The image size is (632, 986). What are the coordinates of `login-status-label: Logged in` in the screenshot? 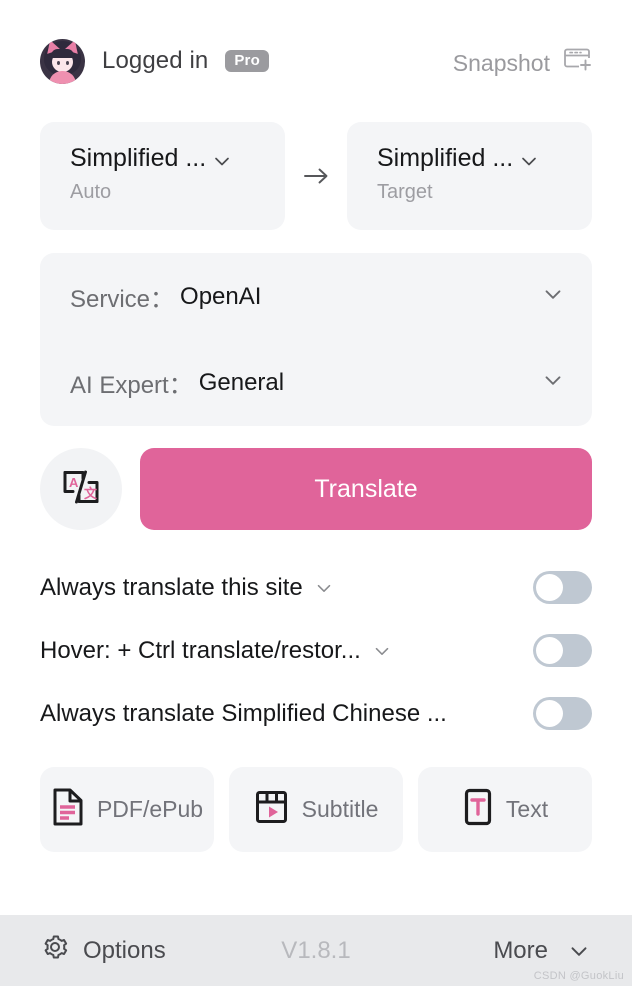 It's located at (155, 60).